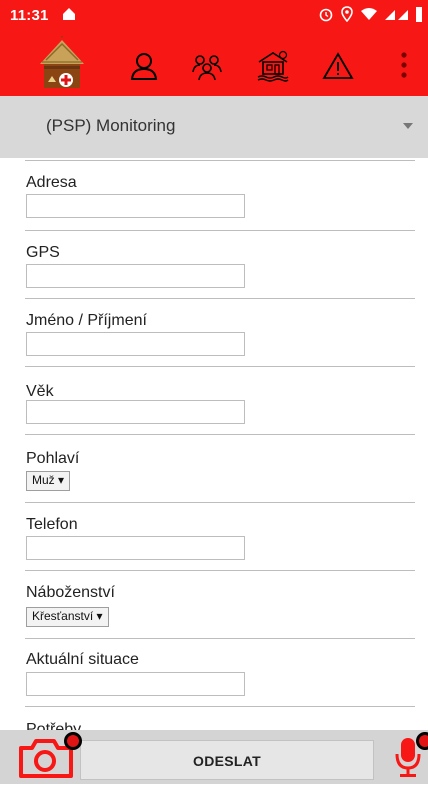  What do you see at coordinates (82, 659) in the screenshot?
I see `field-label: Aktuální situace` at bounding box center [82, 659].